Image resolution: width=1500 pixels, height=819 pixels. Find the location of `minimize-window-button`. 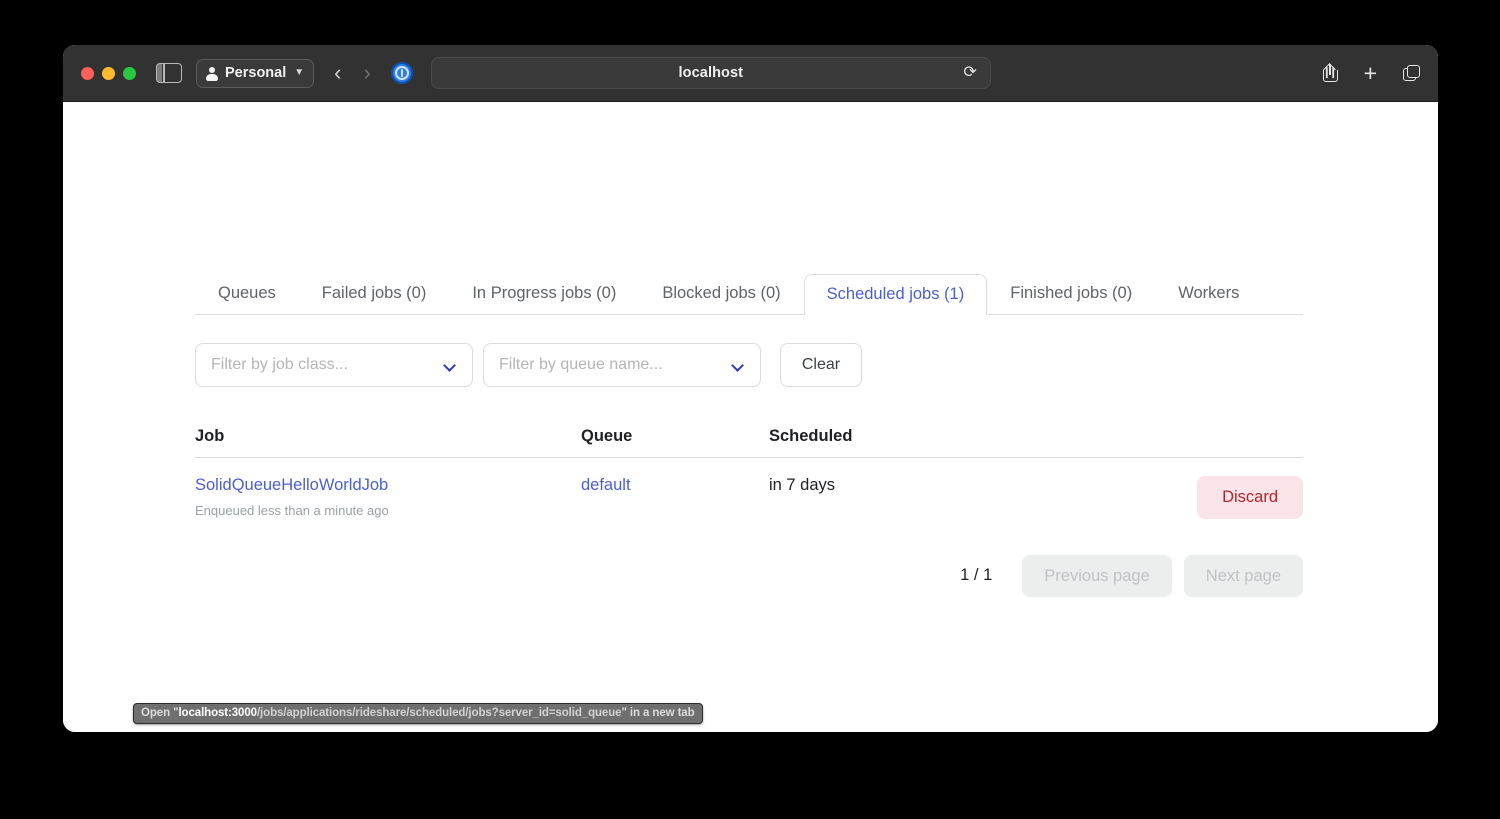

minimize-window-button is located at coordinates (108, 73).